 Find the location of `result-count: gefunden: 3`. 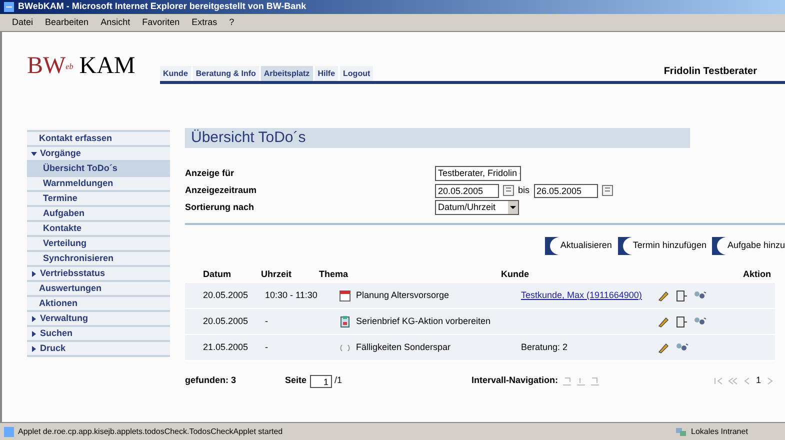

result-count: gefunden: 3 is located at coordinates (211, 381).